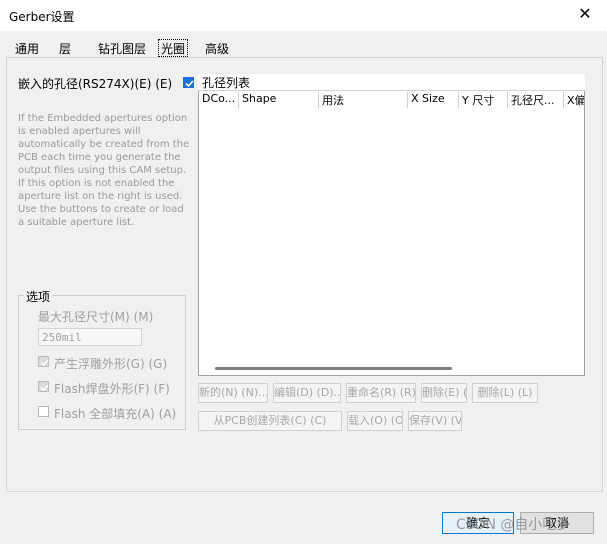  I want to click on column-x-offset: X偏, so click(574, 100).